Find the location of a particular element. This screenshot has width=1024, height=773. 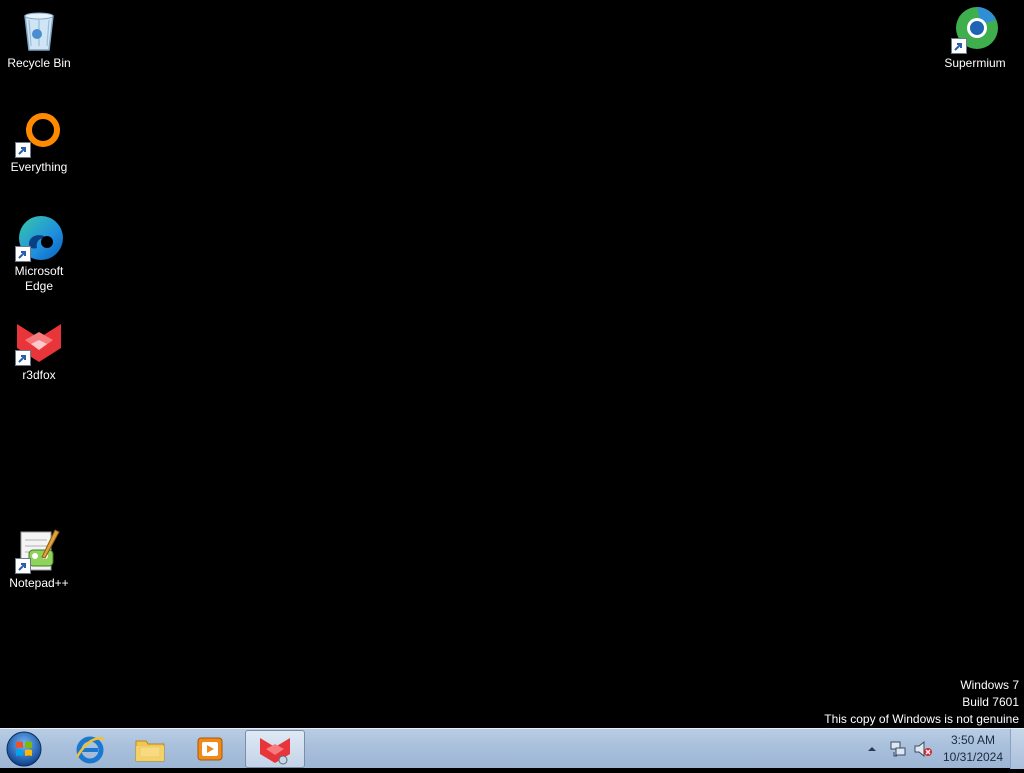

media-player-icon is located at coordinates (210, 749).